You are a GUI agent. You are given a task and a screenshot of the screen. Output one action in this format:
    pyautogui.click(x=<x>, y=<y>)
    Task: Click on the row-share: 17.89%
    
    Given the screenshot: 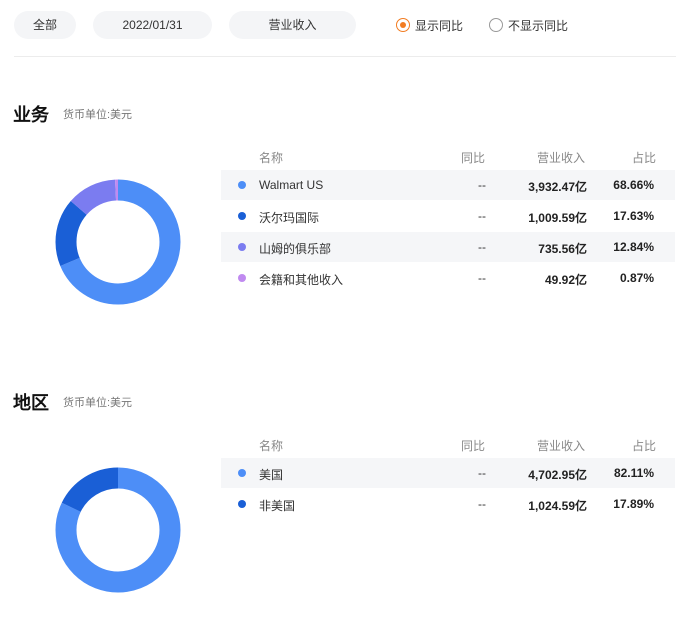 What is the action you would take?
    pyautogui.click(x=633, y=504)
    